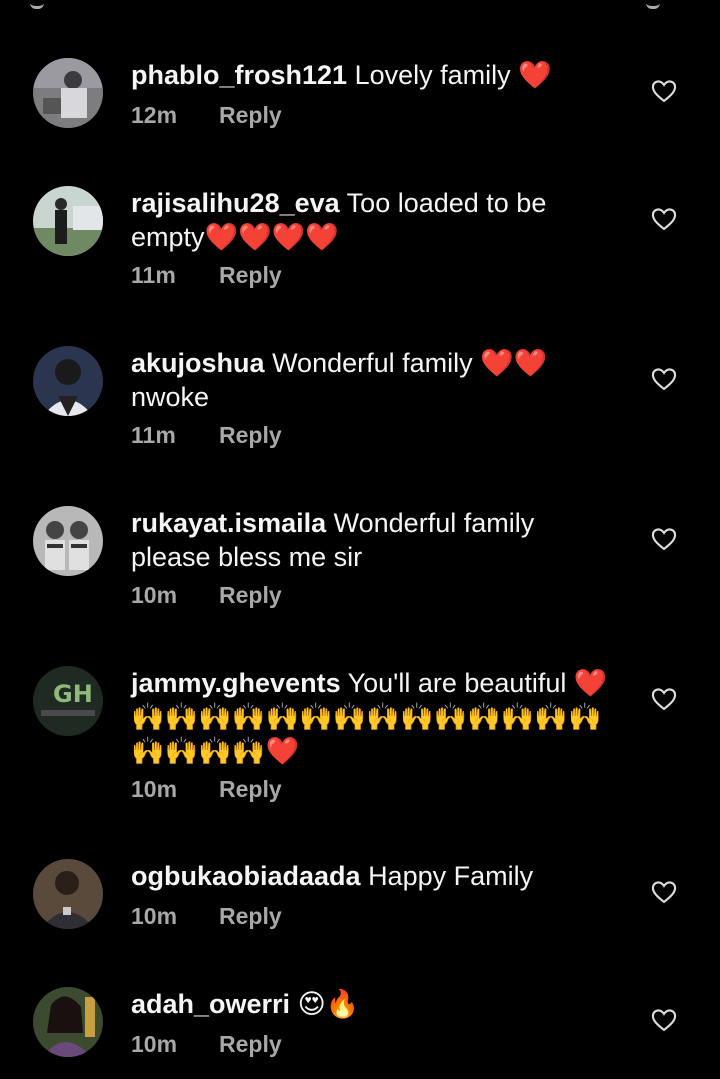 The width and height of the screenshot is (720, 1079). I want to click on comment-username: phablo_frosh121, so click(239, 75).